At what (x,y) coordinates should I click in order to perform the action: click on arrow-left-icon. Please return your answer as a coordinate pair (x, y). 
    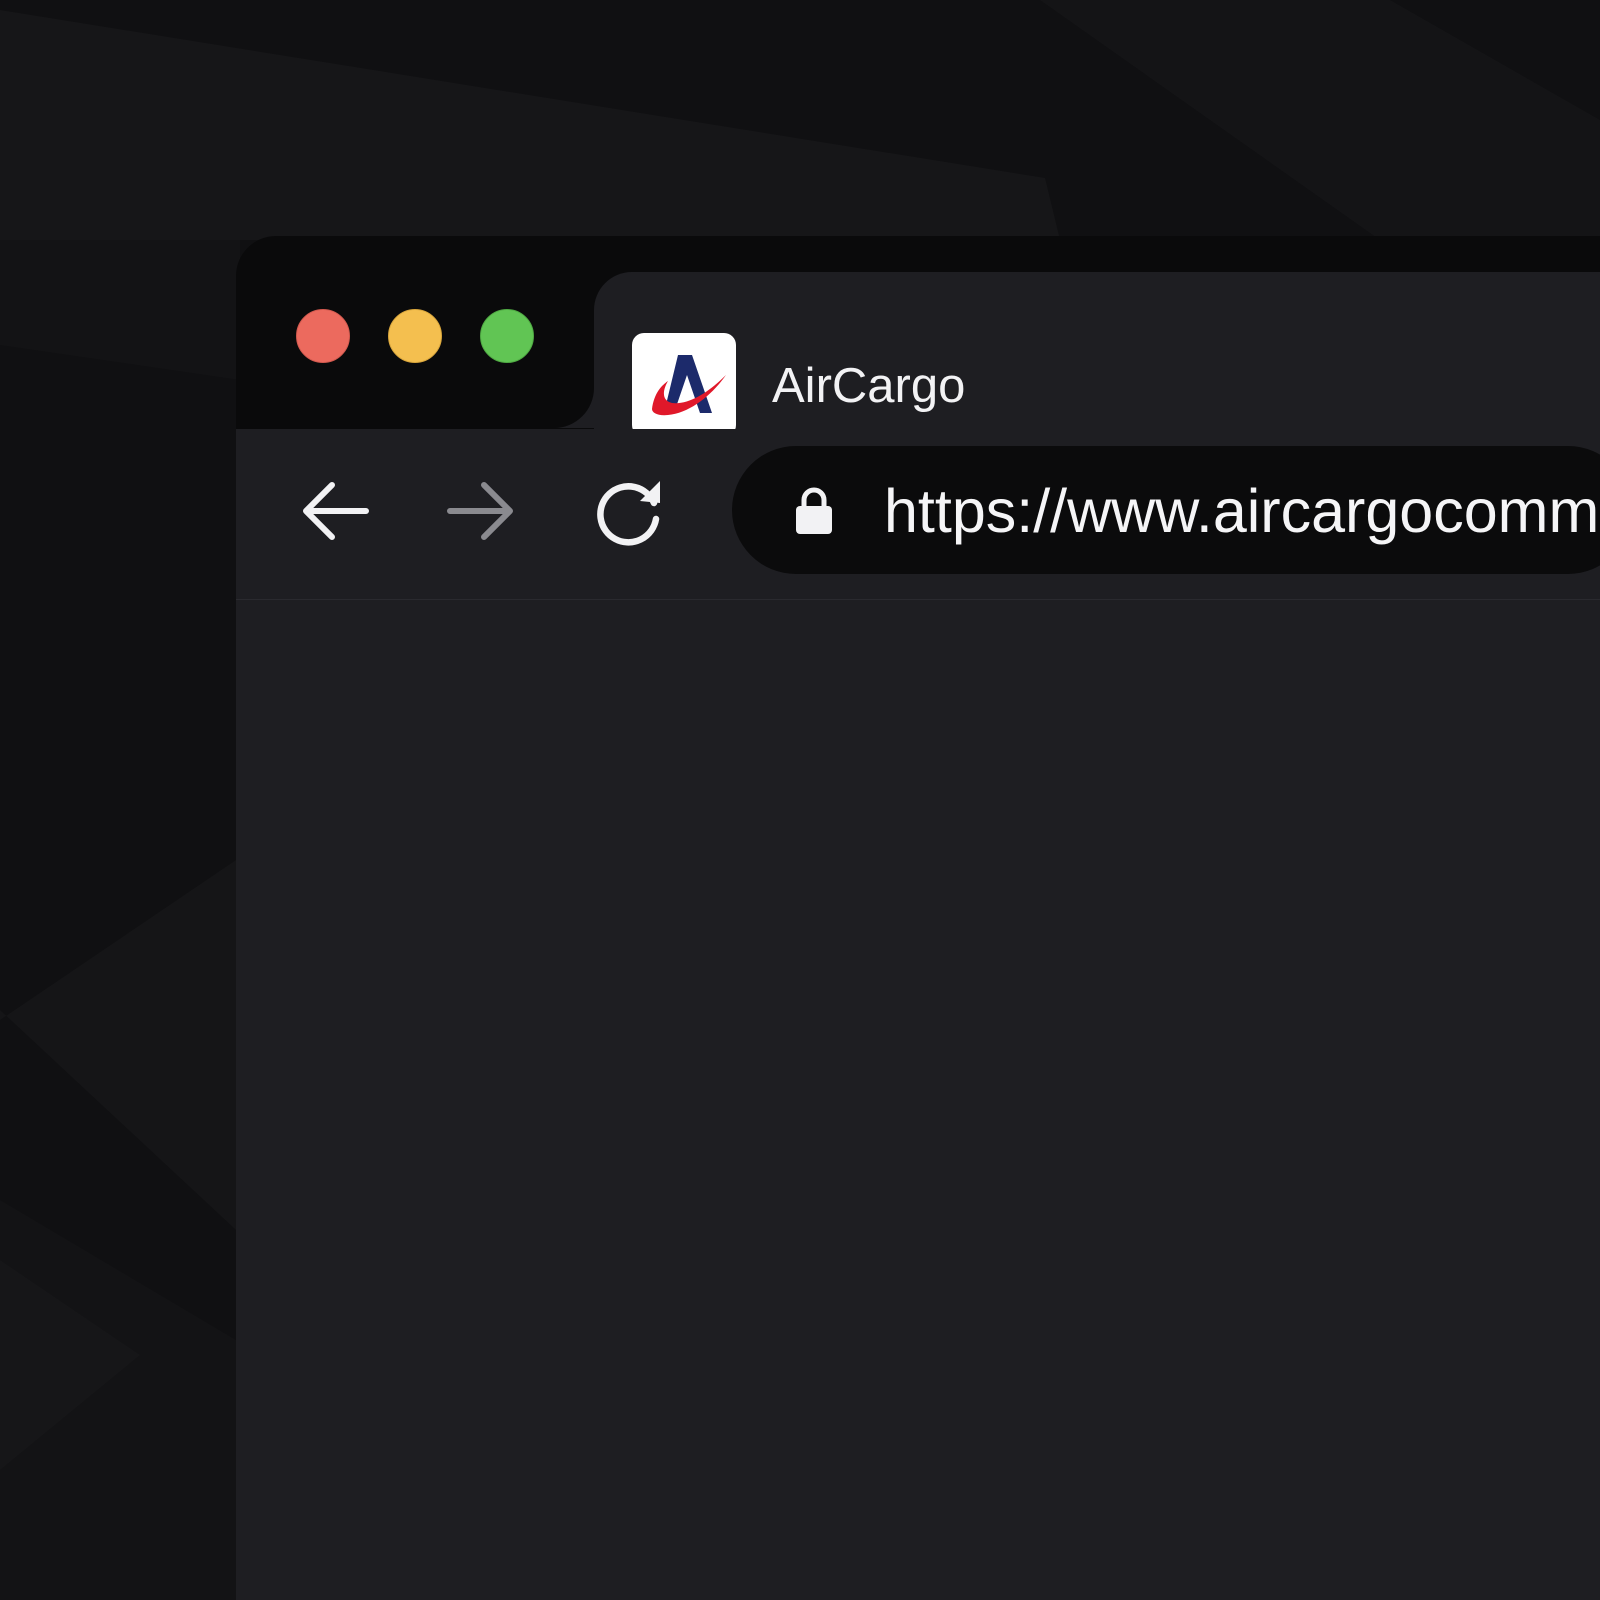
    Looking at the image, I should click on (336, 511).